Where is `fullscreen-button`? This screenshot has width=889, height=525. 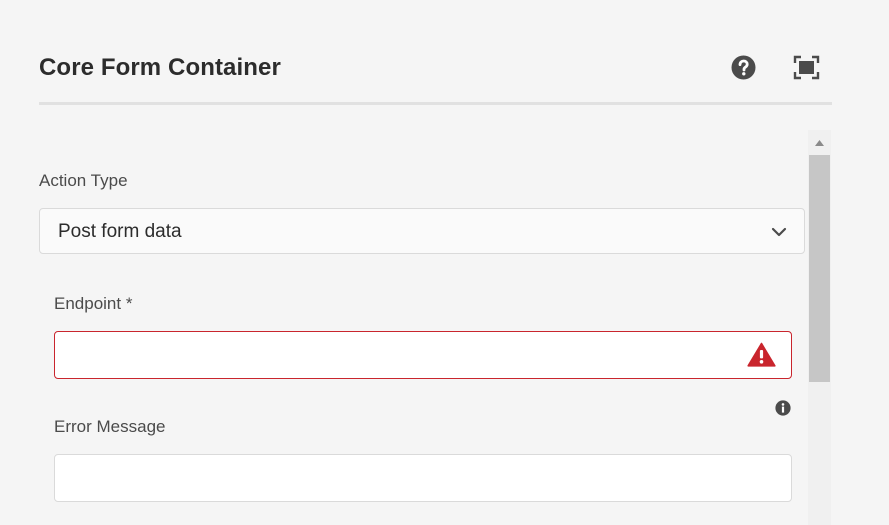 fullscreen-button is located at coordinates (806, 67).